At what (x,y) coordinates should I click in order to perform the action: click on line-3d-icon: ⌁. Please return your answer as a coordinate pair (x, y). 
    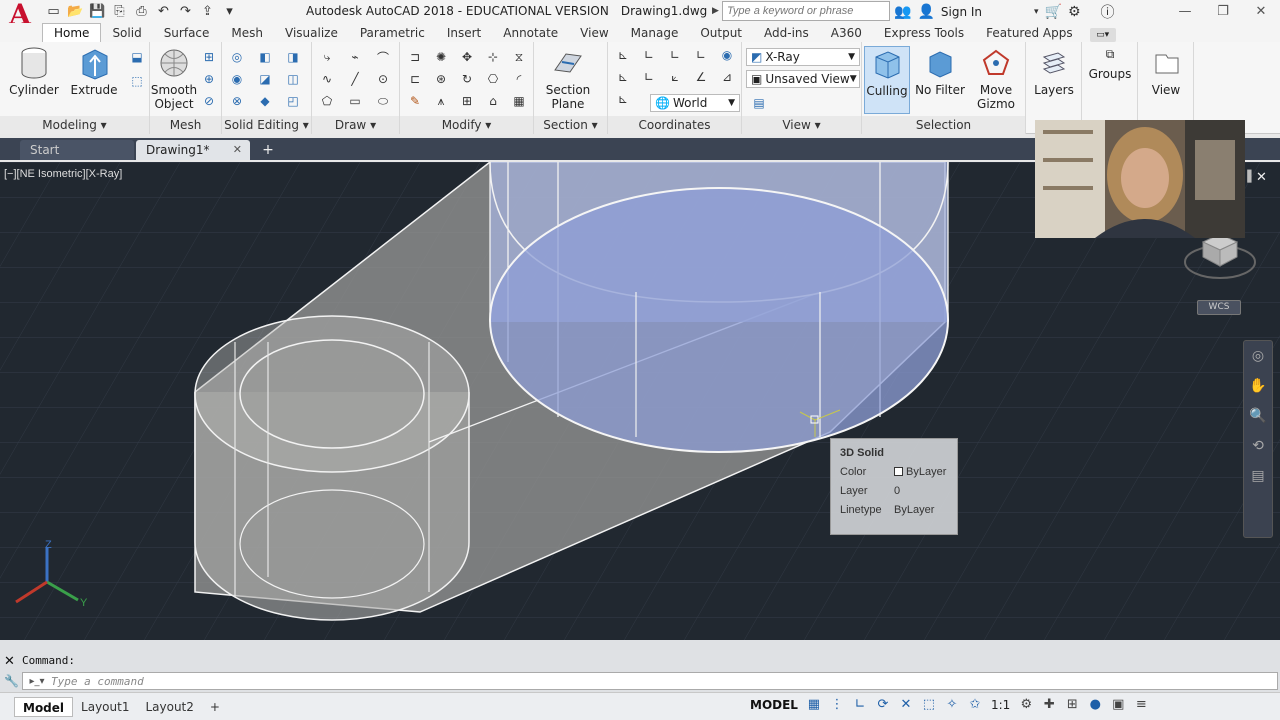
    Looking at the image, I should click on (355, 57).